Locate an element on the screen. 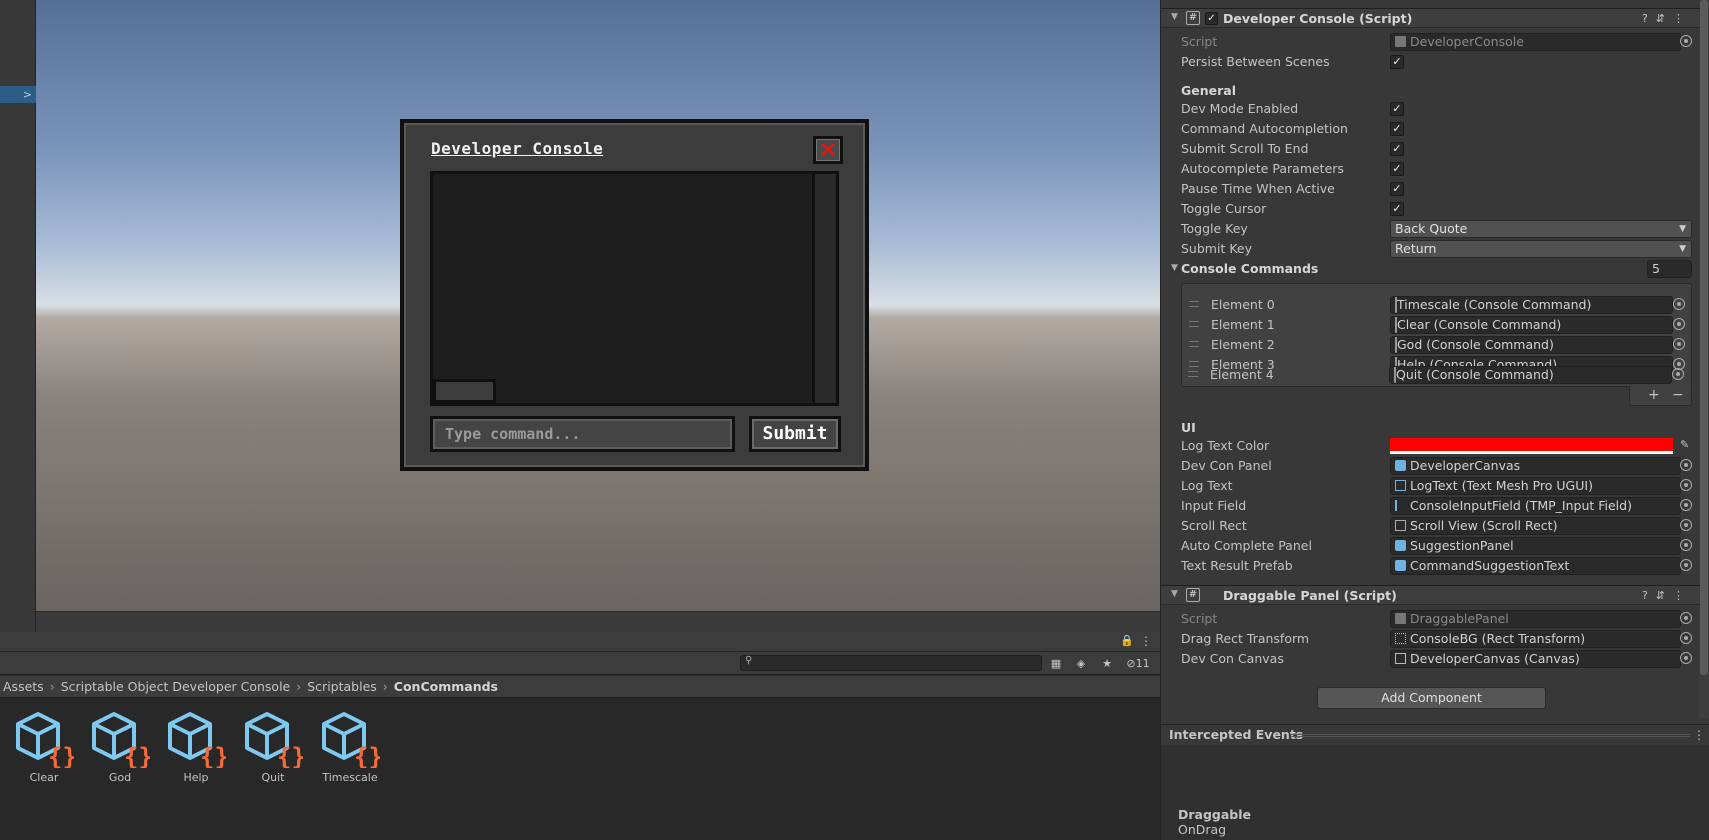 The image size is (1709, 840). ref-object-field: CommandSuggestionText is located at coordinates (1535, 566).